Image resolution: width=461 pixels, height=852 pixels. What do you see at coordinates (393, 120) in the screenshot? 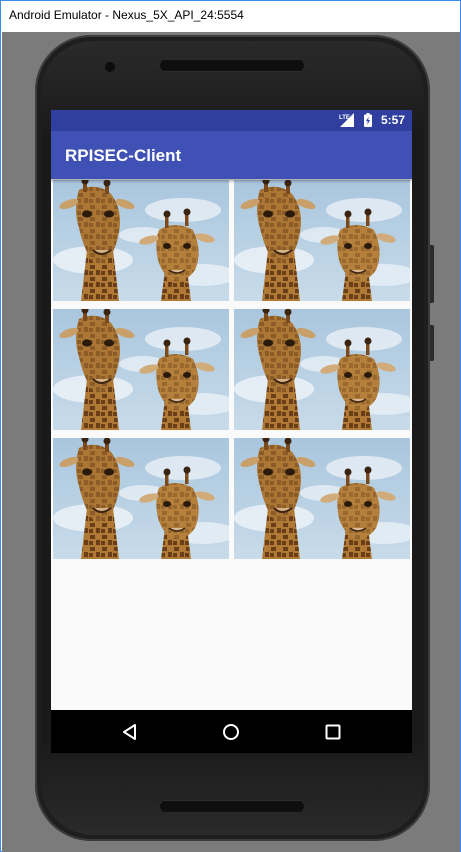
I see `status-time: 5:57` at bounding box center [393, 120].